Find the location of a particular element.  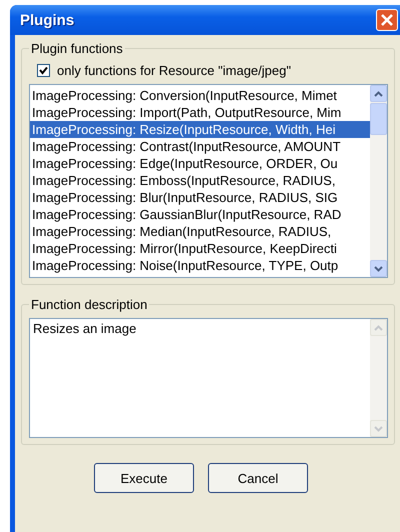

group-label: Plugin functions is located at coordinates (77, 48).